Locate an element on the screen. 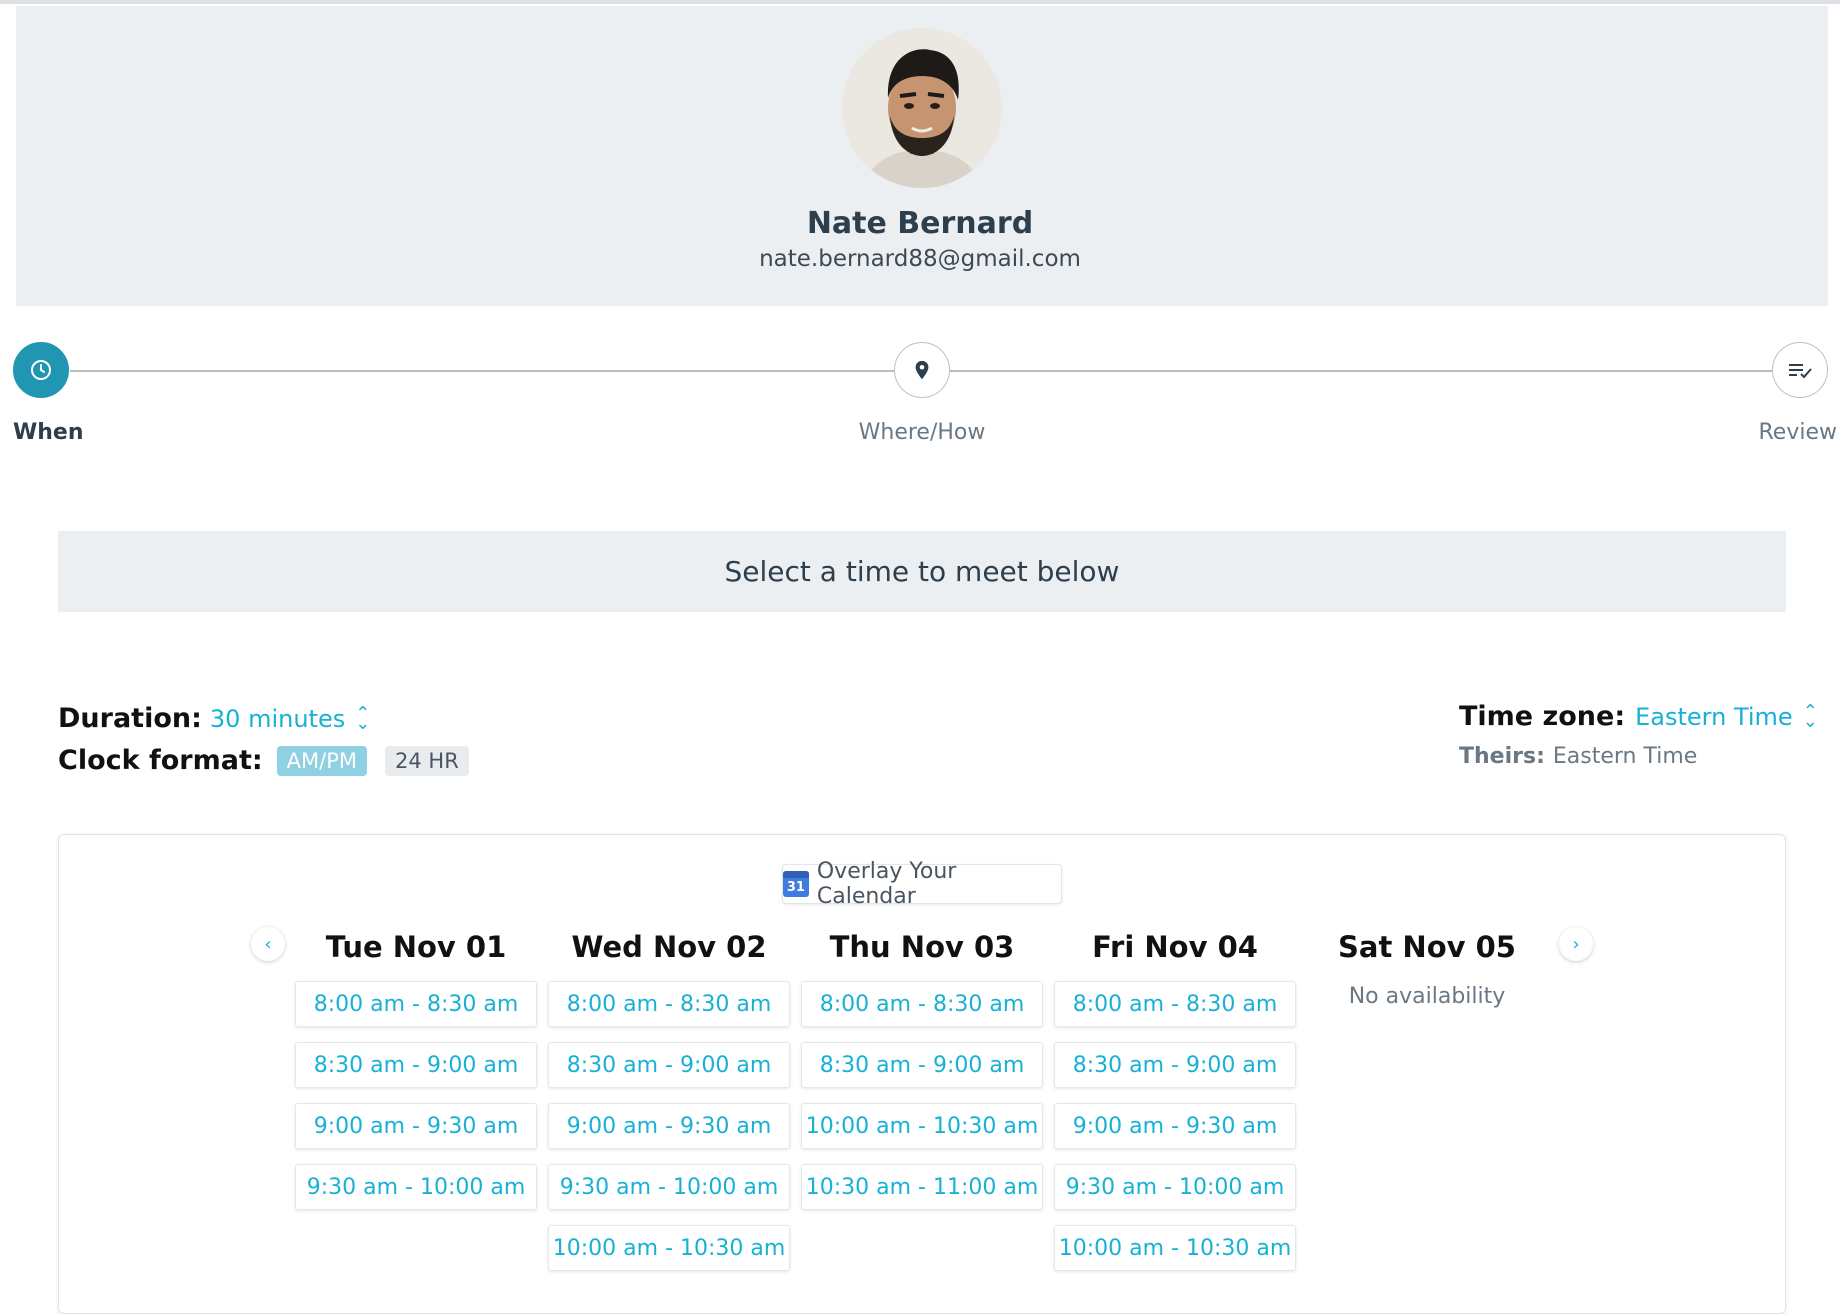  location-pin-icon is located at coordinates (922, 370).